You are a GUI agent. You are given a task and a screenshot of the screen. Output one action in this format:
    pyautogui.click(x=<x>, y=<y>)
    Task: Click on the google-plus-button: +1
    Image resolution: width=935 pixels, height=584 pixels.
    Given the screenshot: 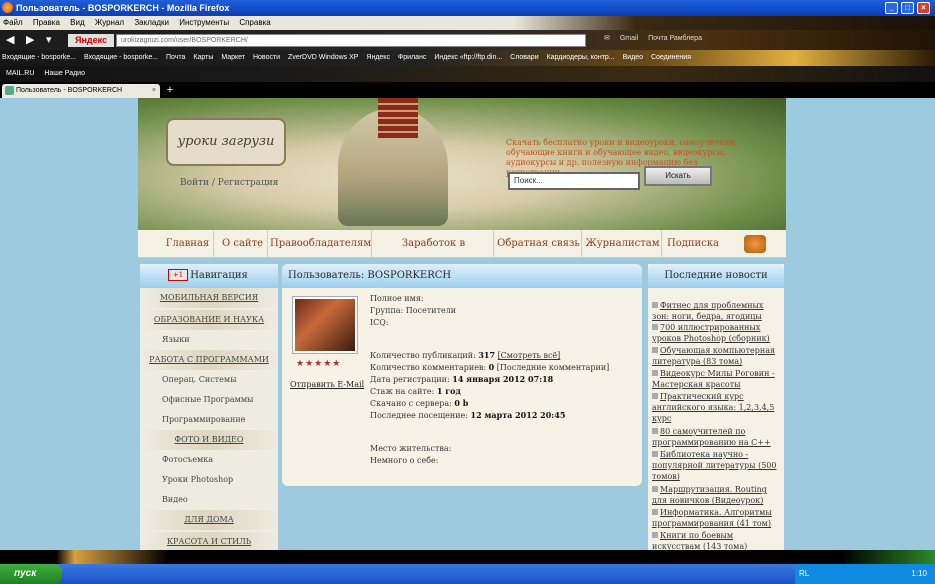 What is the action you would take?
    pyautogui.click(x=178, y=275)
    